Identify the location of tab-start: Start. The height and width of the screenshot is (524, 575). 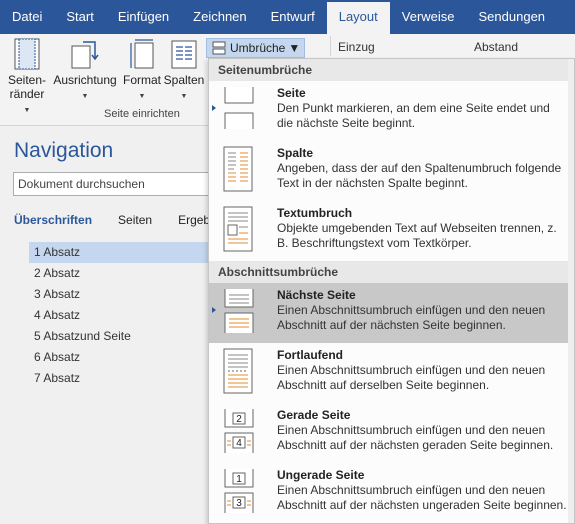
(79, 17).